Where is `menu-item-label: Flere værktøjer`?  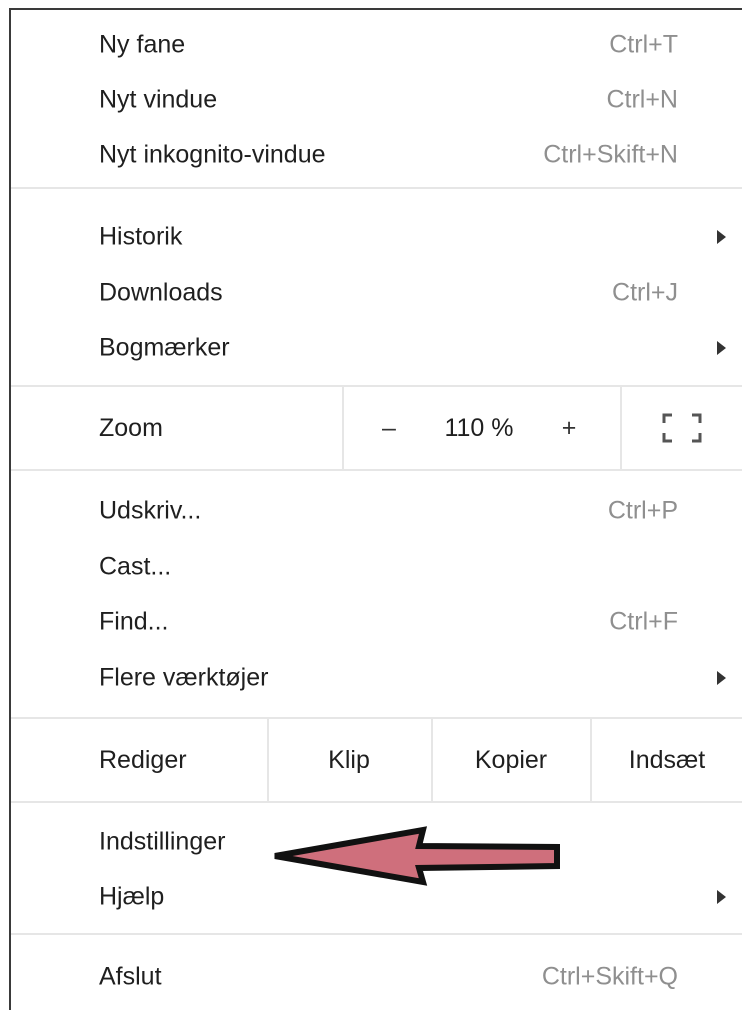 menu-item-label: Flere værktøjer is located at coordinates (184, 677).